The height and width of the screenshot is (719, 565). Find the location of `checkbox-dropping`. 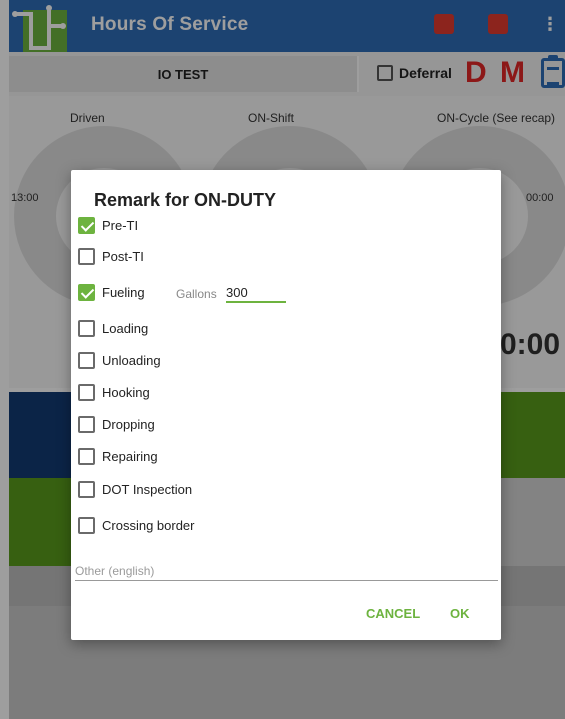

checkbox-dropping is located at coordinates (86, 424).